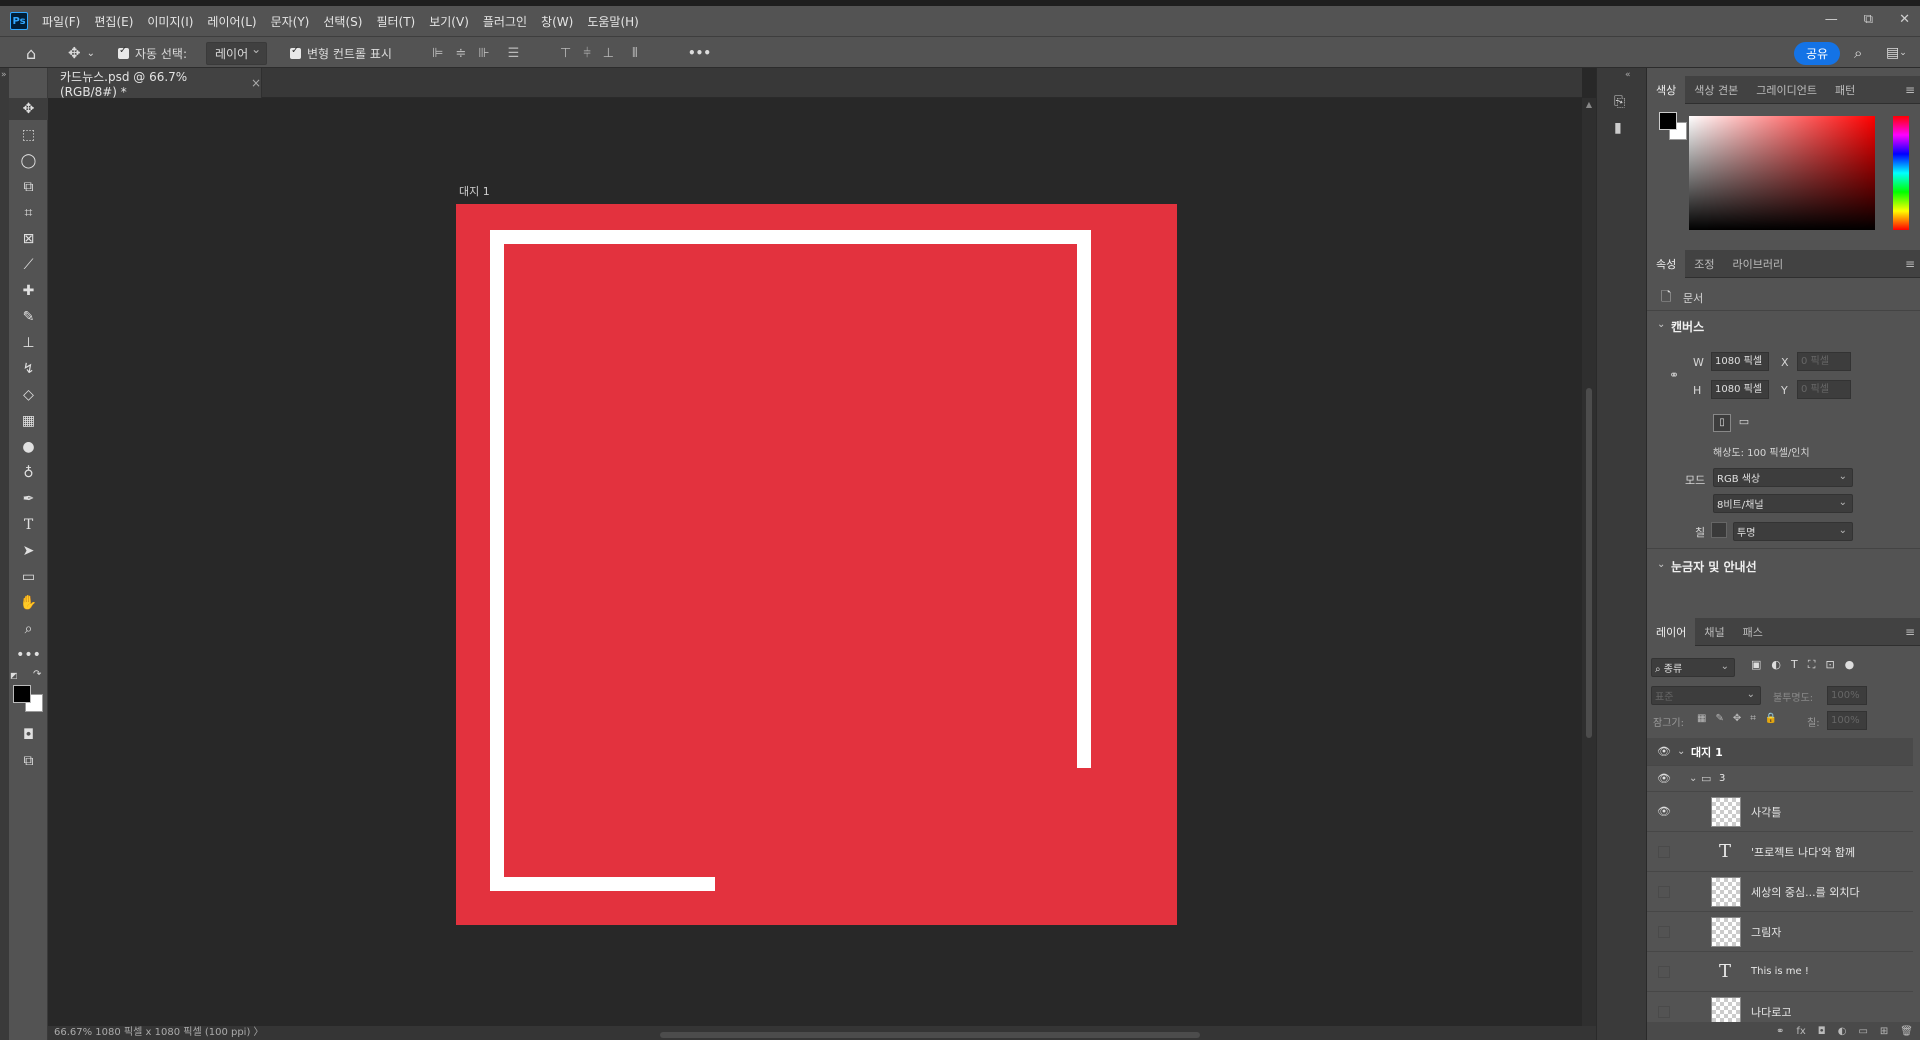  I want to click on menu-filter: 필터(T), so click(395, 21).